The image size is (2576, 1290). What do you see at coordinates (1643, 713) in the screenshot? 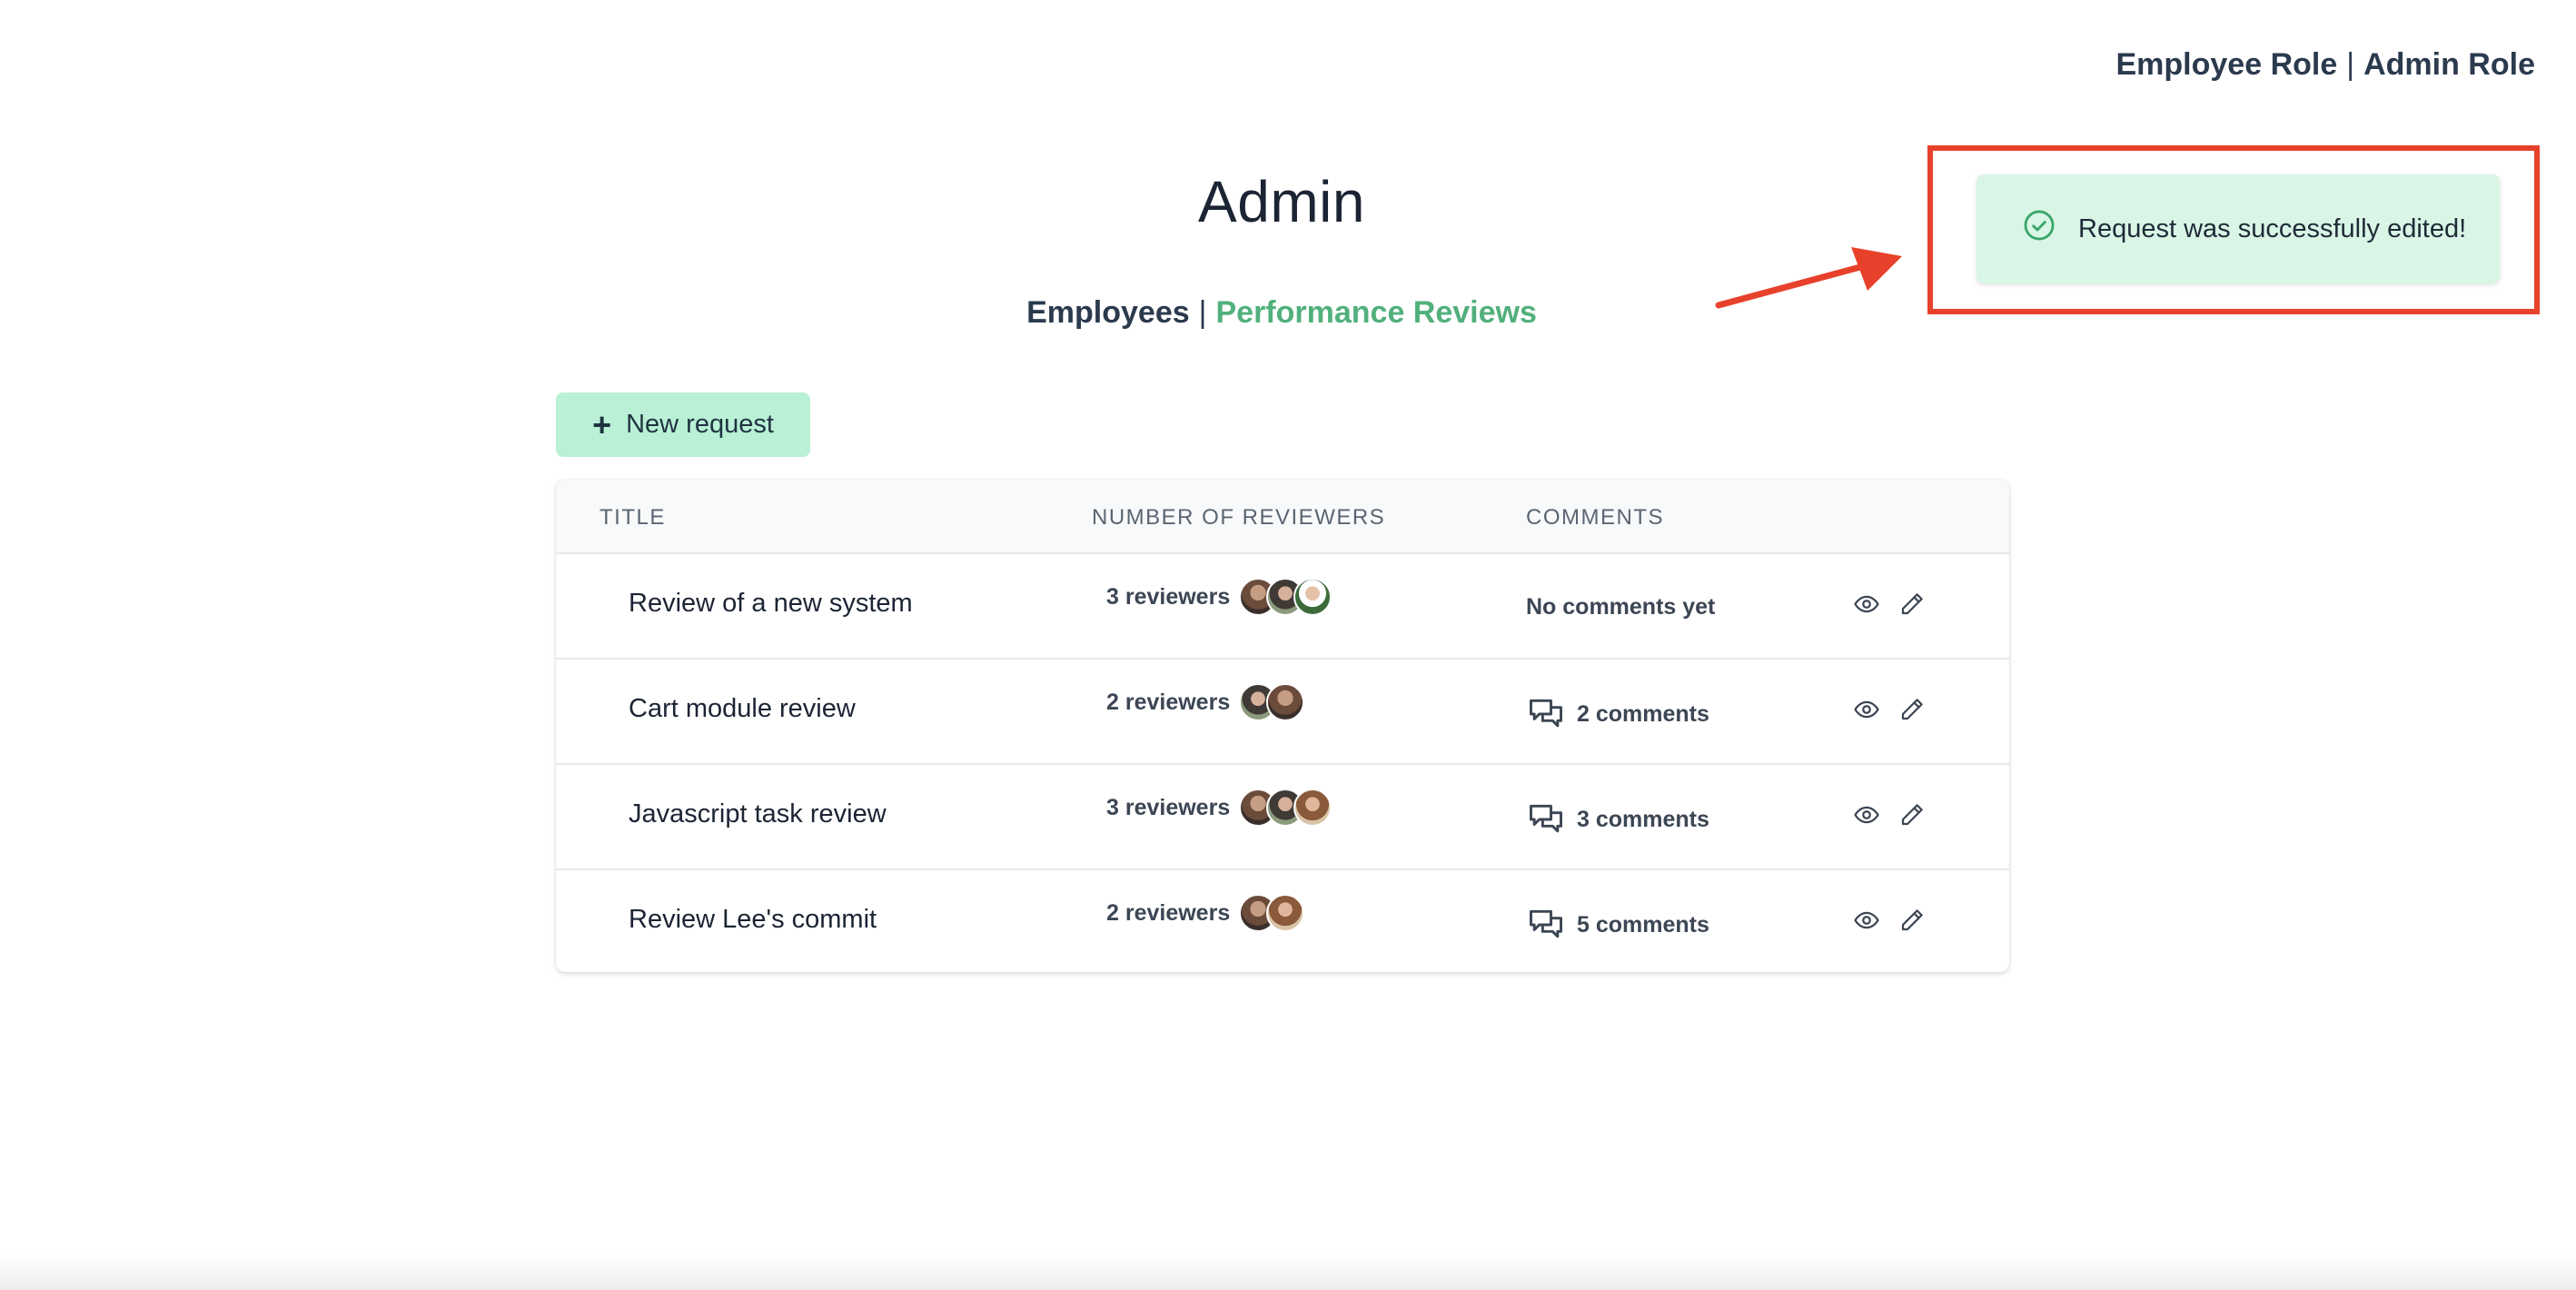
I see `comments-text: 2 comments` at bounding box center [1643, 713].